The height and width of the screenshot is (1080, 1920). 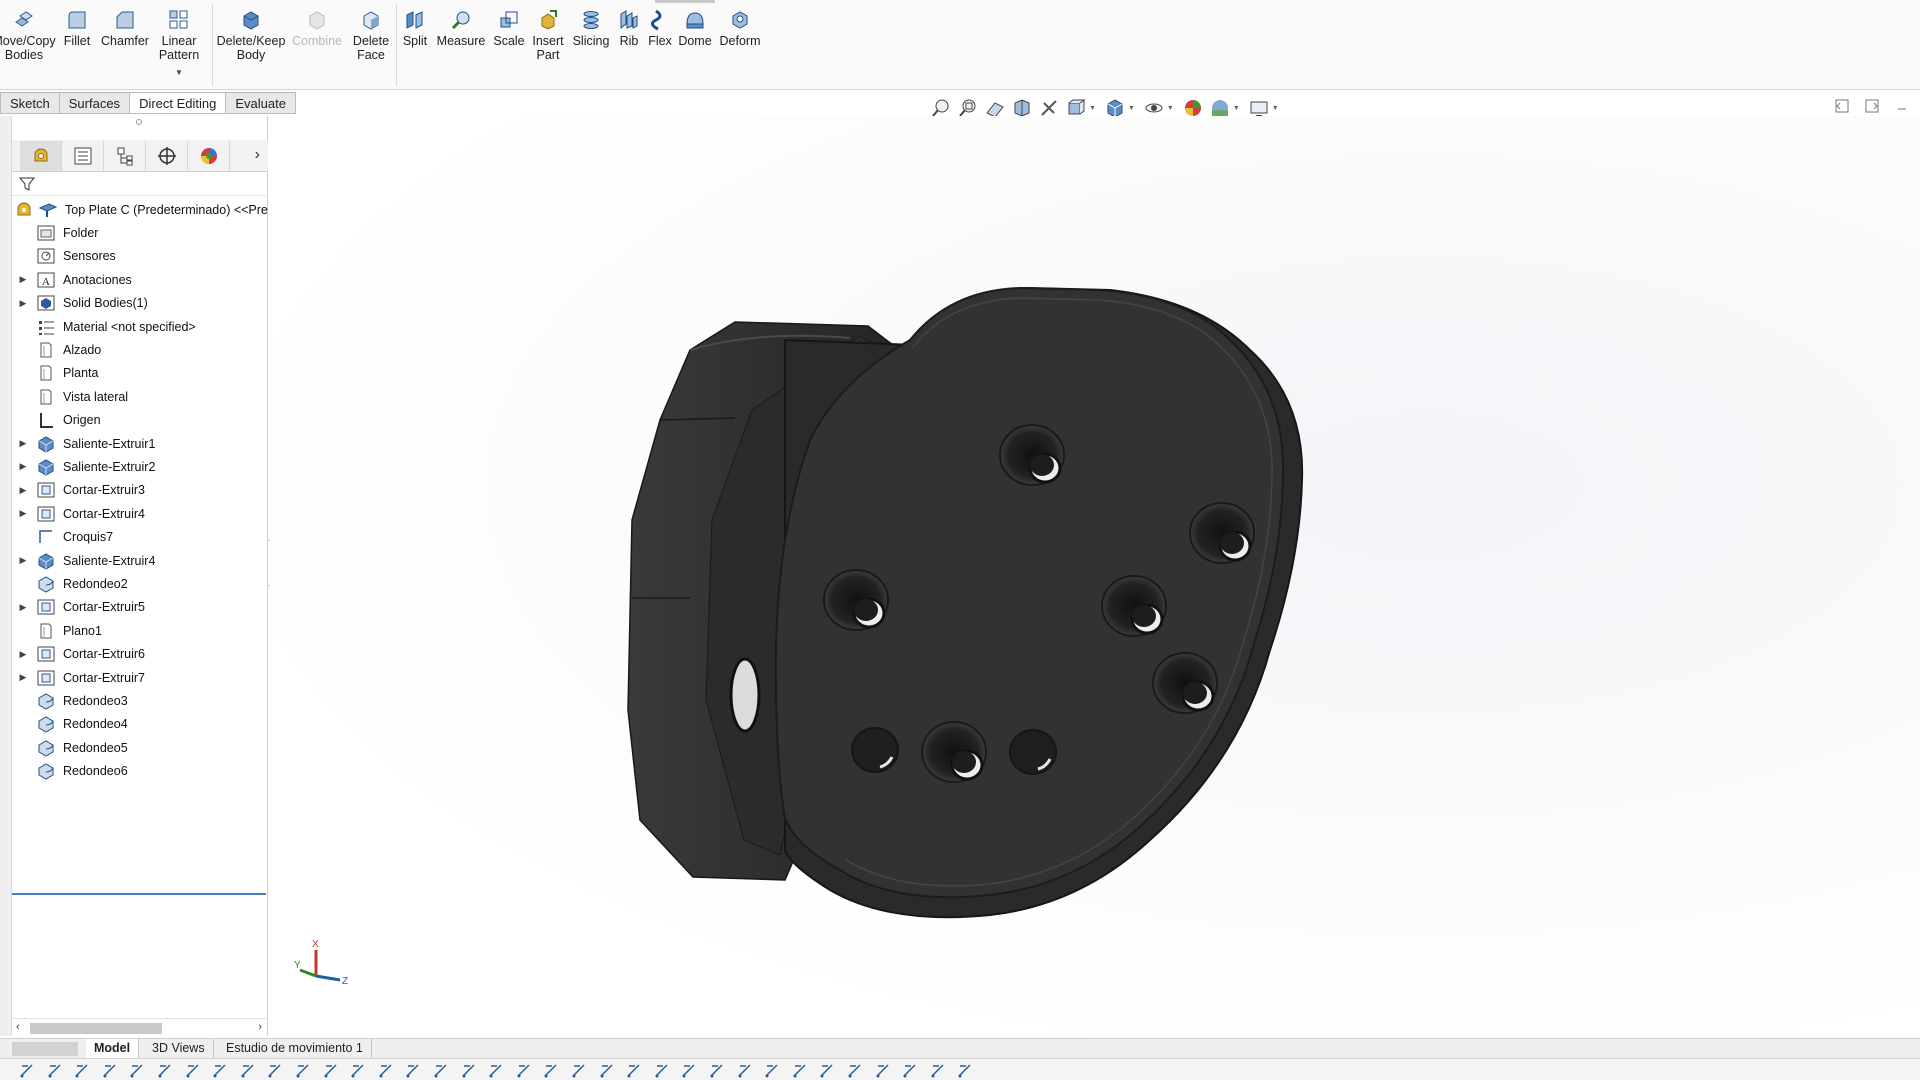 What do you see at coordinates (140, 303) in the screenshot?
I see `tree-item-solid-bodies-1: ▶ Solid Bodies(1)` at bounding box center [140, 303].